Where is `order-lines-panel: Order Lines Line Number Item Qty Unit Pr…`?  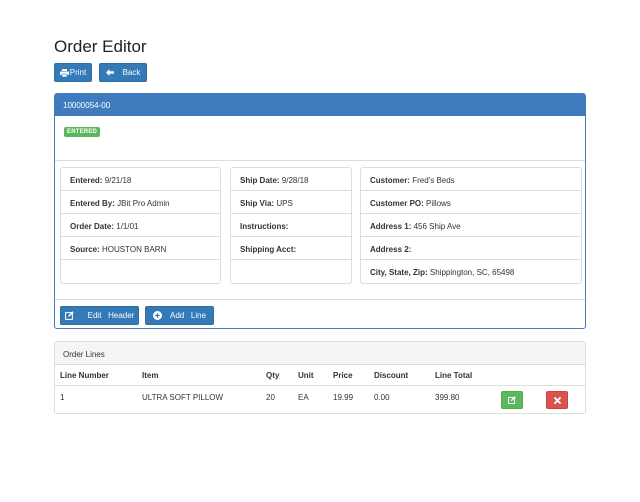 order-lines-panel: Order Lines Line Number Item Qty Unit Pr… is located at coordinates (320, 377).